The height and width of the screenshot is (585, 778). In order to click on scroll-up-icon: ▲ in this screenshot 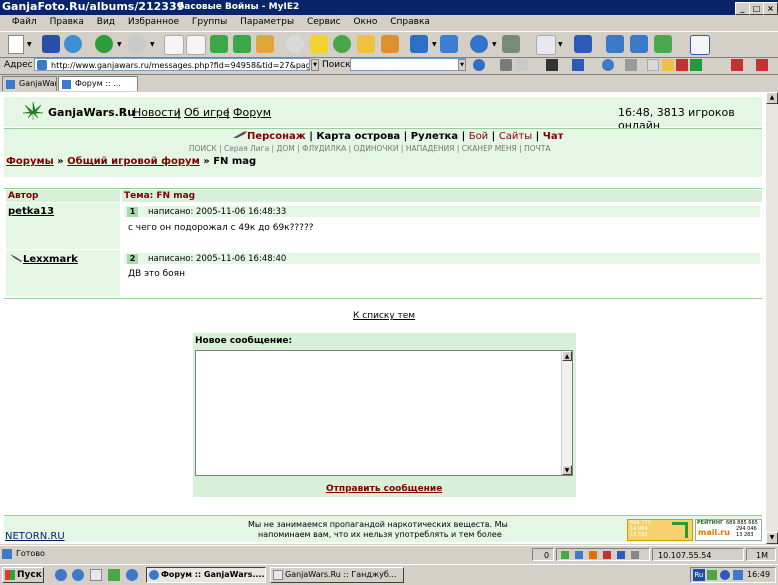, I will do `click(772, 98)`.